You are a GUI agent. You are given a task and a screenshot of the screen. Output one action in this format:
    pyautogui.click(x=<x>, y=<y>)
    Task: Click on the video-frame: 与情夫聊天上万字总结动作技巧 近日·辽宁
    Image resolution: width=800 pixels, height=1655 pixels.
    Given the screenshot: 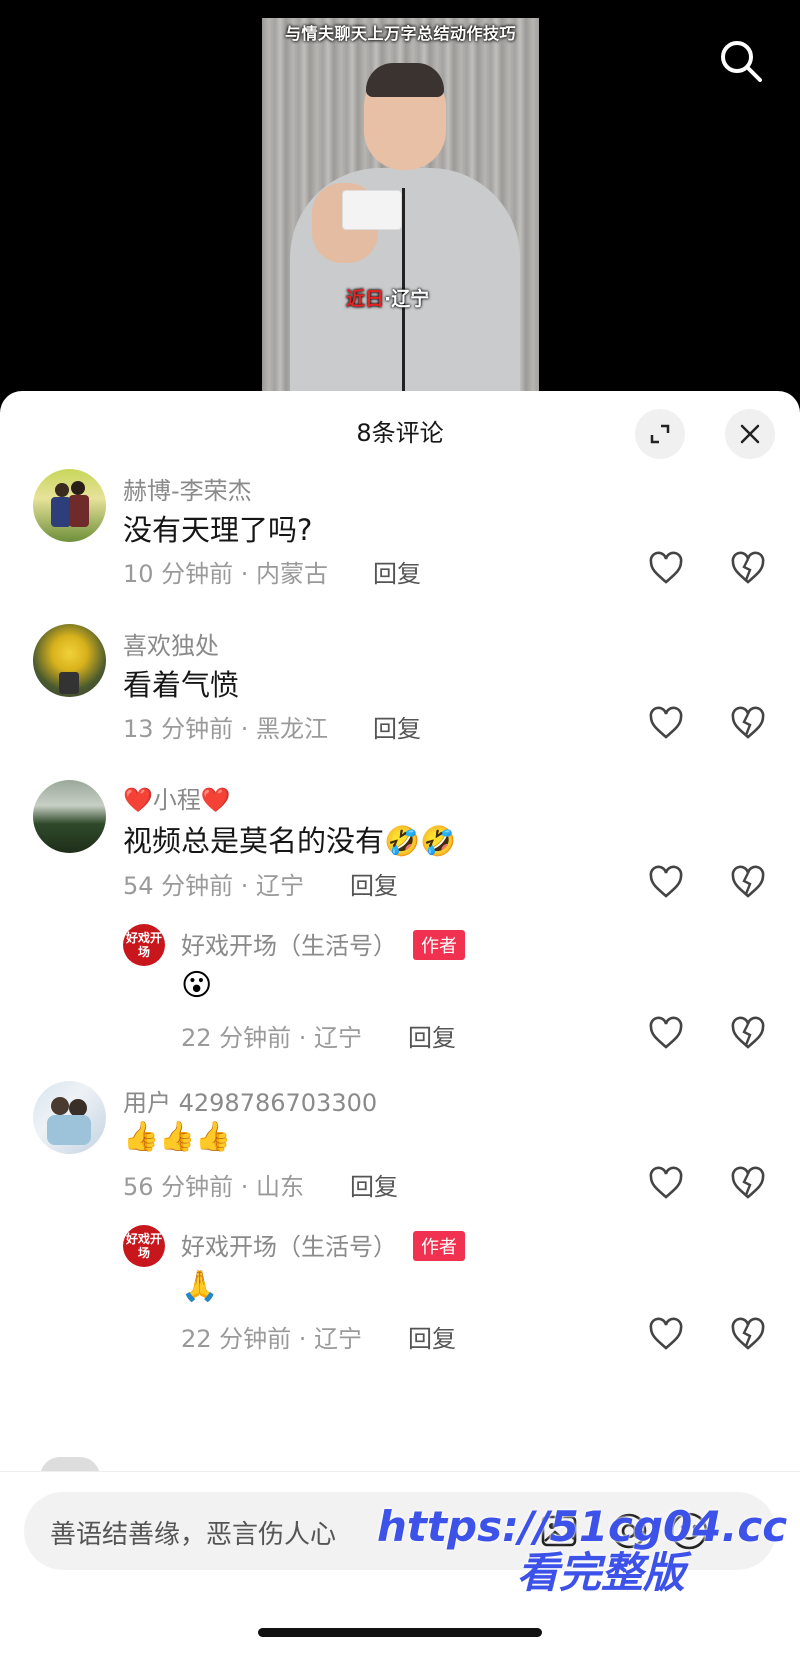 What is the action you would take?
    pyautogui.click(x=400, y=206)
    